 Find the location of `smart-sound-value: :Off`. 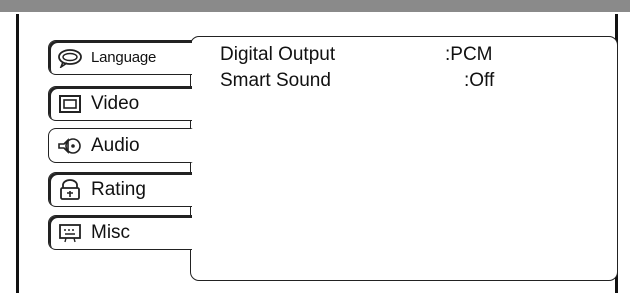

smart-sound-value: :Off is located at coordinates (479, 80).